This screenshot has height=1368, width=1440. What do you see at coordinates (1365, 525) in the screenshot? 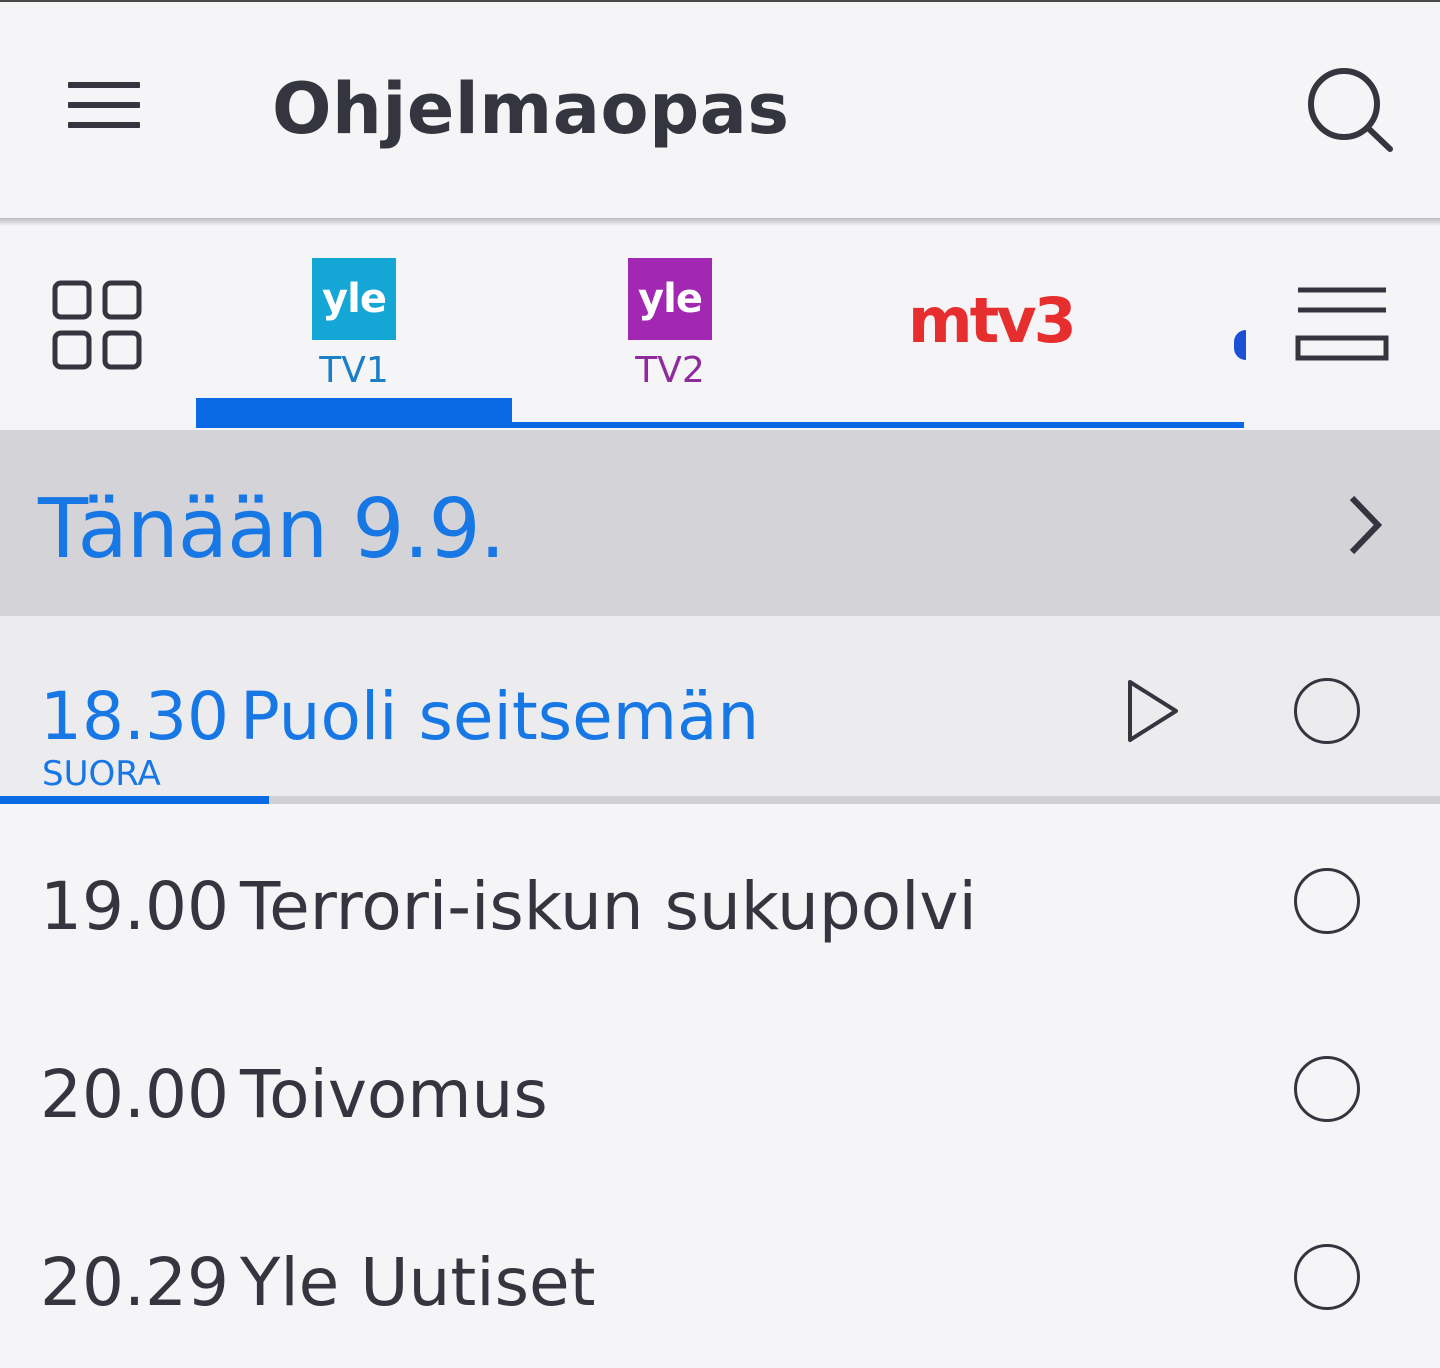
I see `chevron-right-icon` at bounding box center [1365, 525].